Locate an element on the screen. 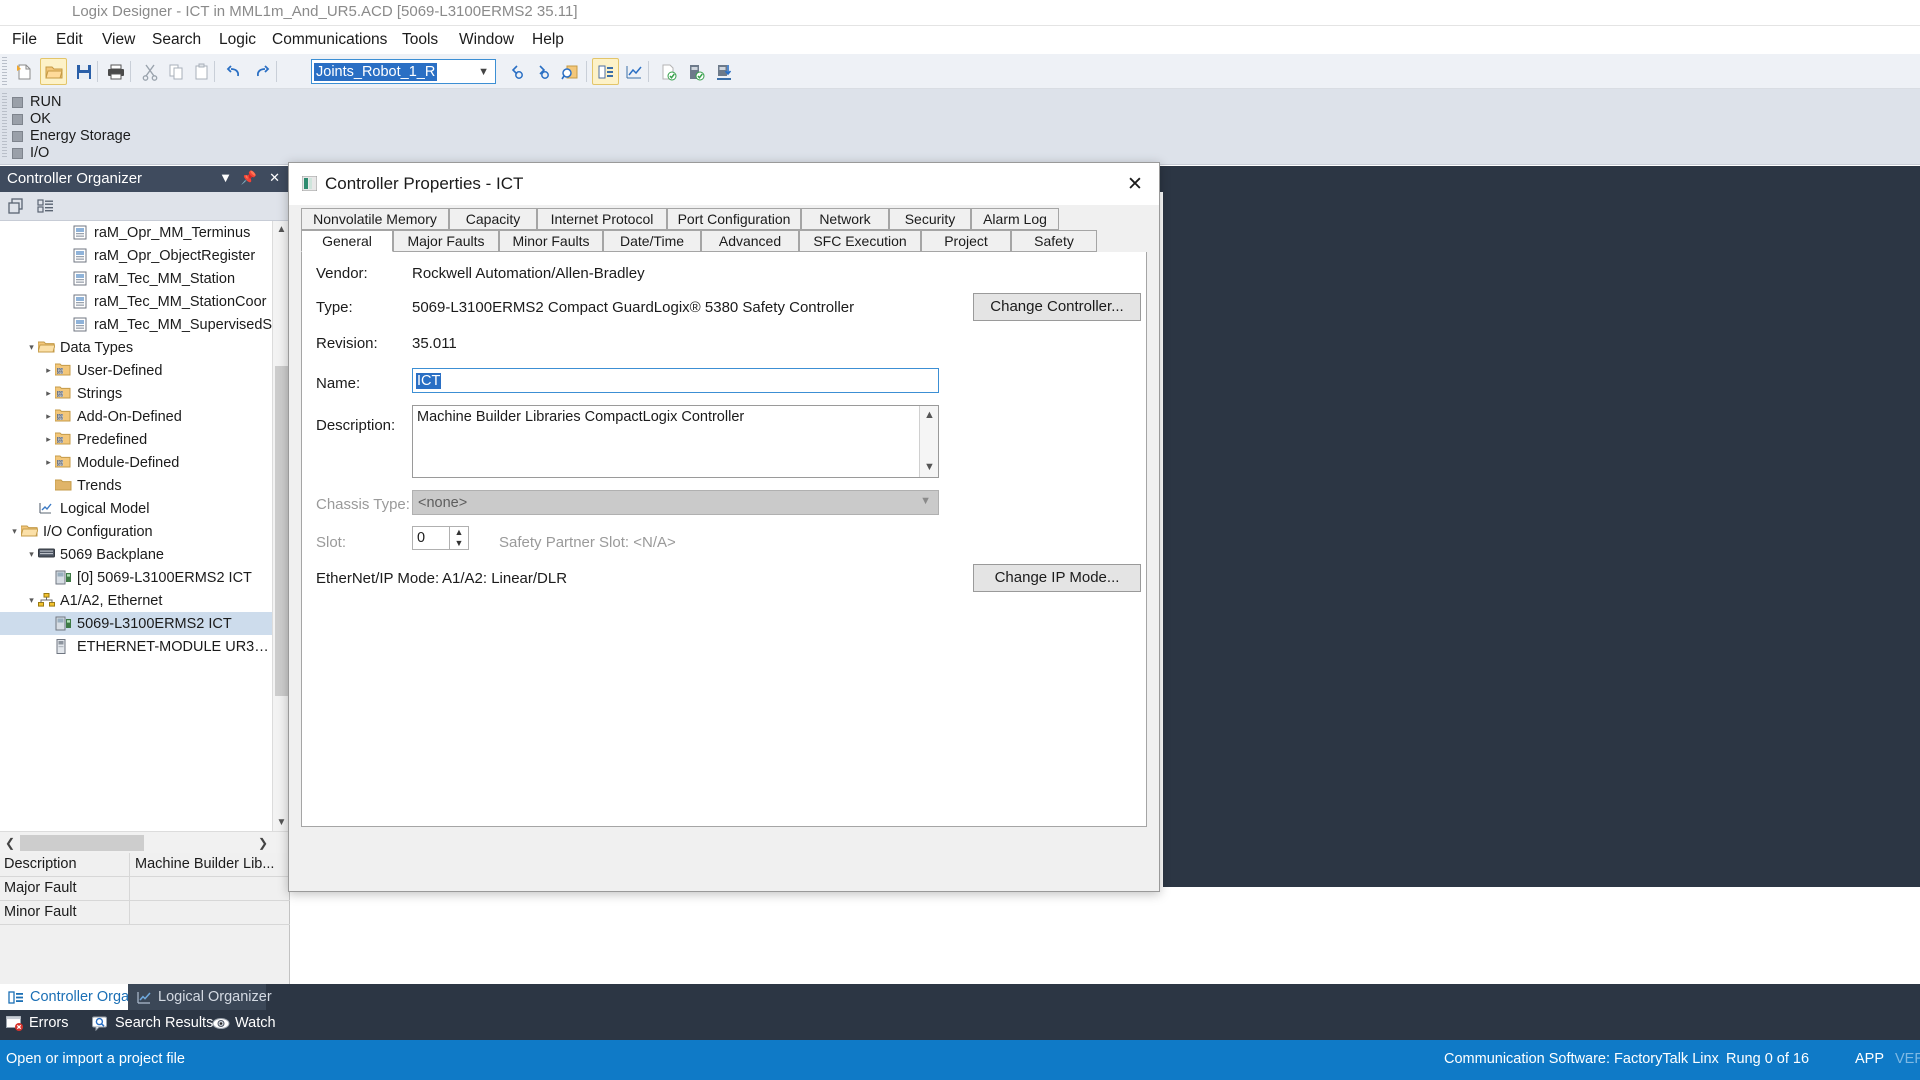 This screenshot has width=1920, height=1080. dialog-tab-major-faults: Major Faults is located at coordinates (446, 241).